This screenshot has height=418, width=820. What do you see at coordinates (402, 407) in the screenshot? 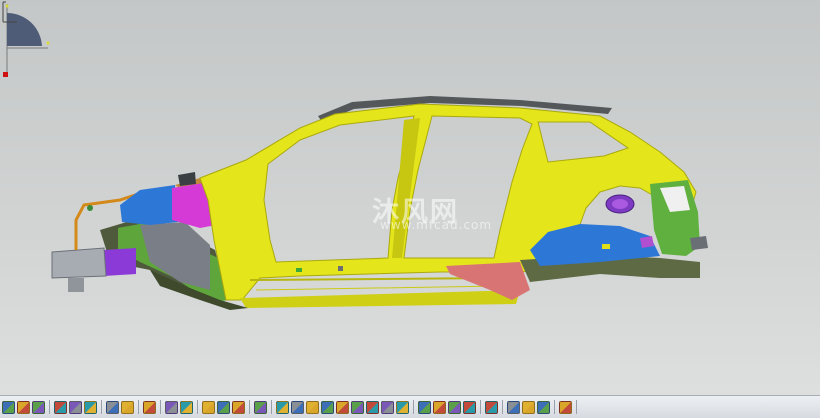
I see `front-view-icon` at bounding box center [402, 407].